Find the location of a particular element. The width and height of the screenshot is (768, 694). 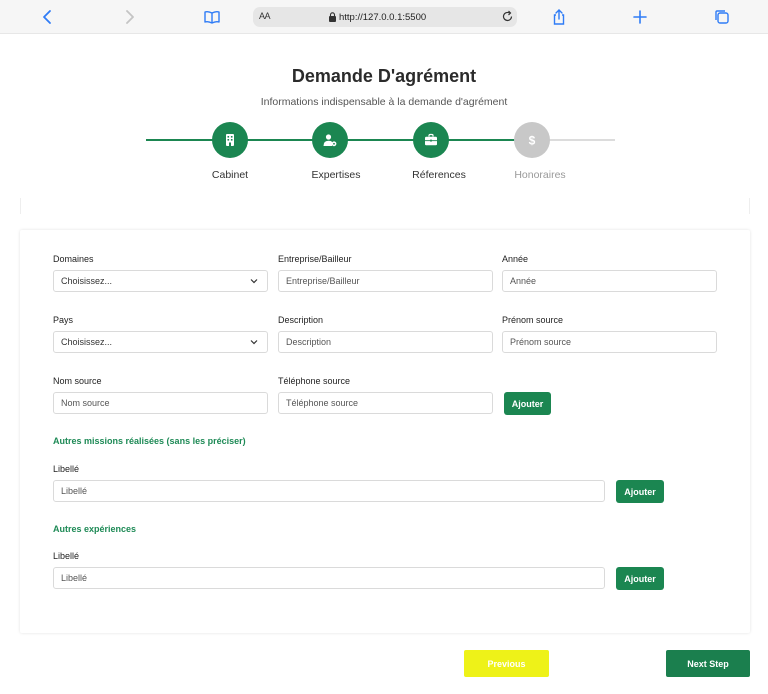

entreprise-input: Entreprise/Bailleur is located at coordinates (385, 281).